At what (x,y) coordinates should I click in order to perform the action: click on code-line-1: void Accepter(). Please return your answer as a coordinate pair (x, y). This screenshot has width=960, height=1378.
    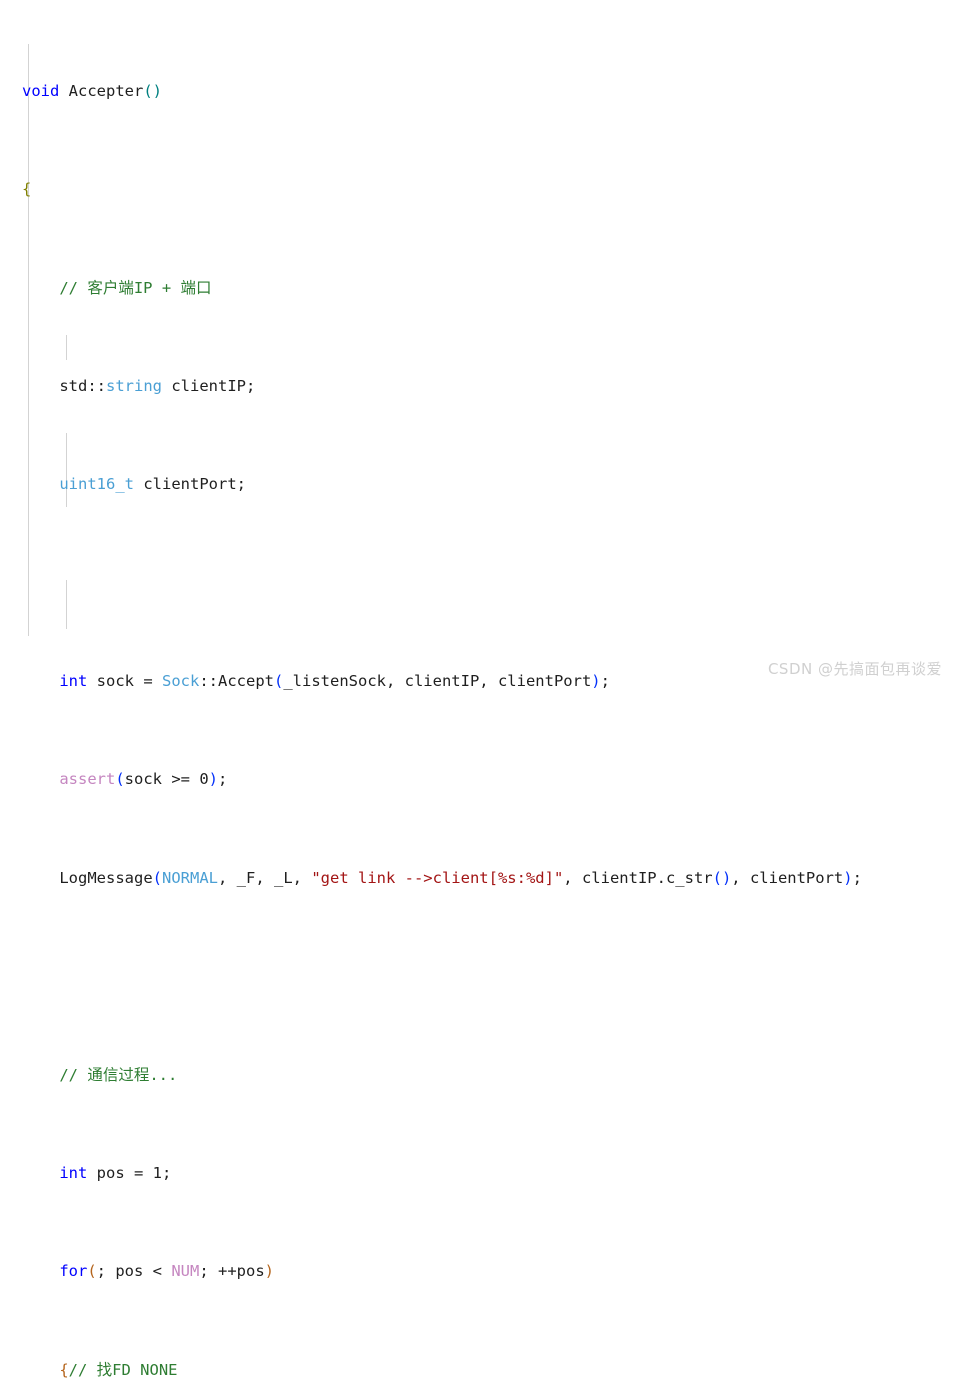
    Looking at the image, I should click on (92, 90).